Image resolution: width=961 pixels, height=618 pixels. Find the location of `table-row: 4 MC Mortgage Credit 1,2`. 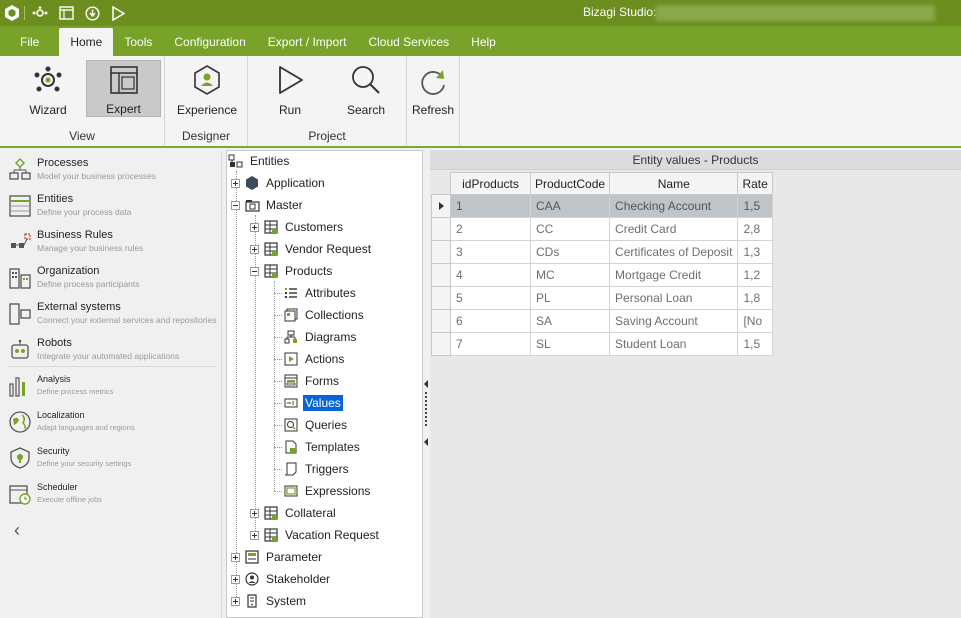

table-row: 4 MC Mortgage Credit 1,2 is located at coordinates (602, 275).